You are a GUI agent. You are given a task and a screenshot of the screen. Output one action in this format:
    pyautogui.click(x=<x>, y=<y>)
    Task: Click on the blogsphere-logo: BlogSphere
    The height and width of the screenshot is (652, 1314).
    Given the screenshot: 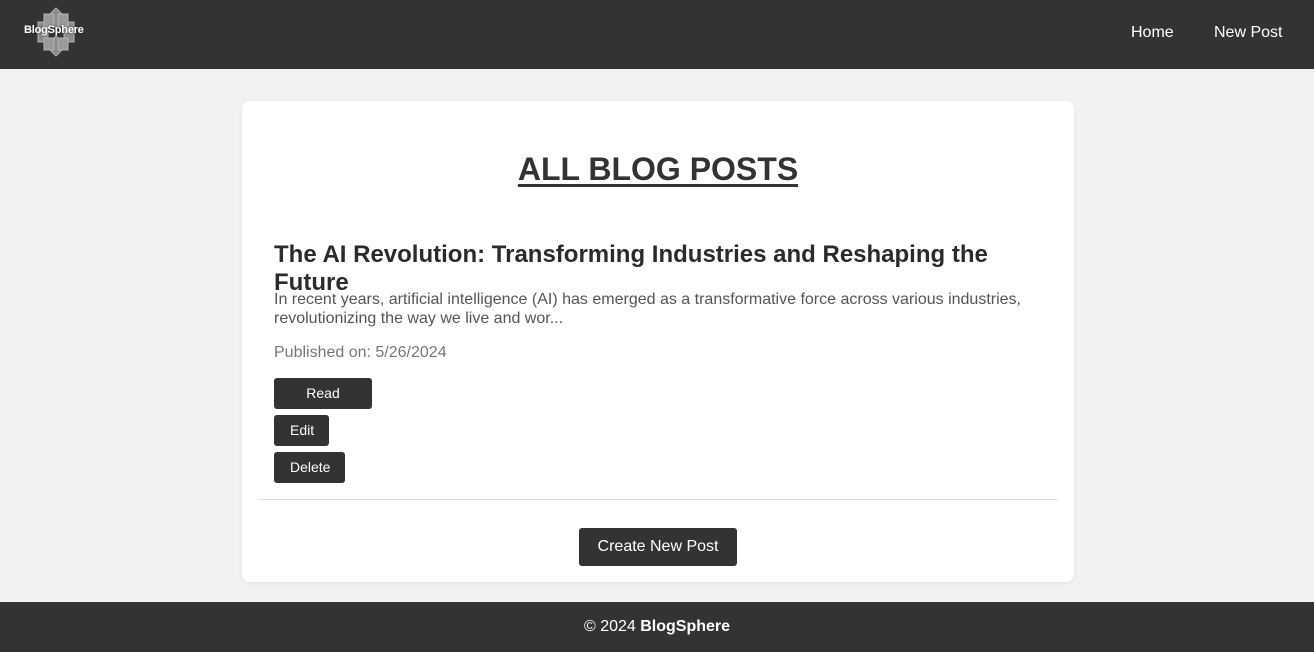 What is the action you would take?
    pyautogui.click(x=55, y=32)
    